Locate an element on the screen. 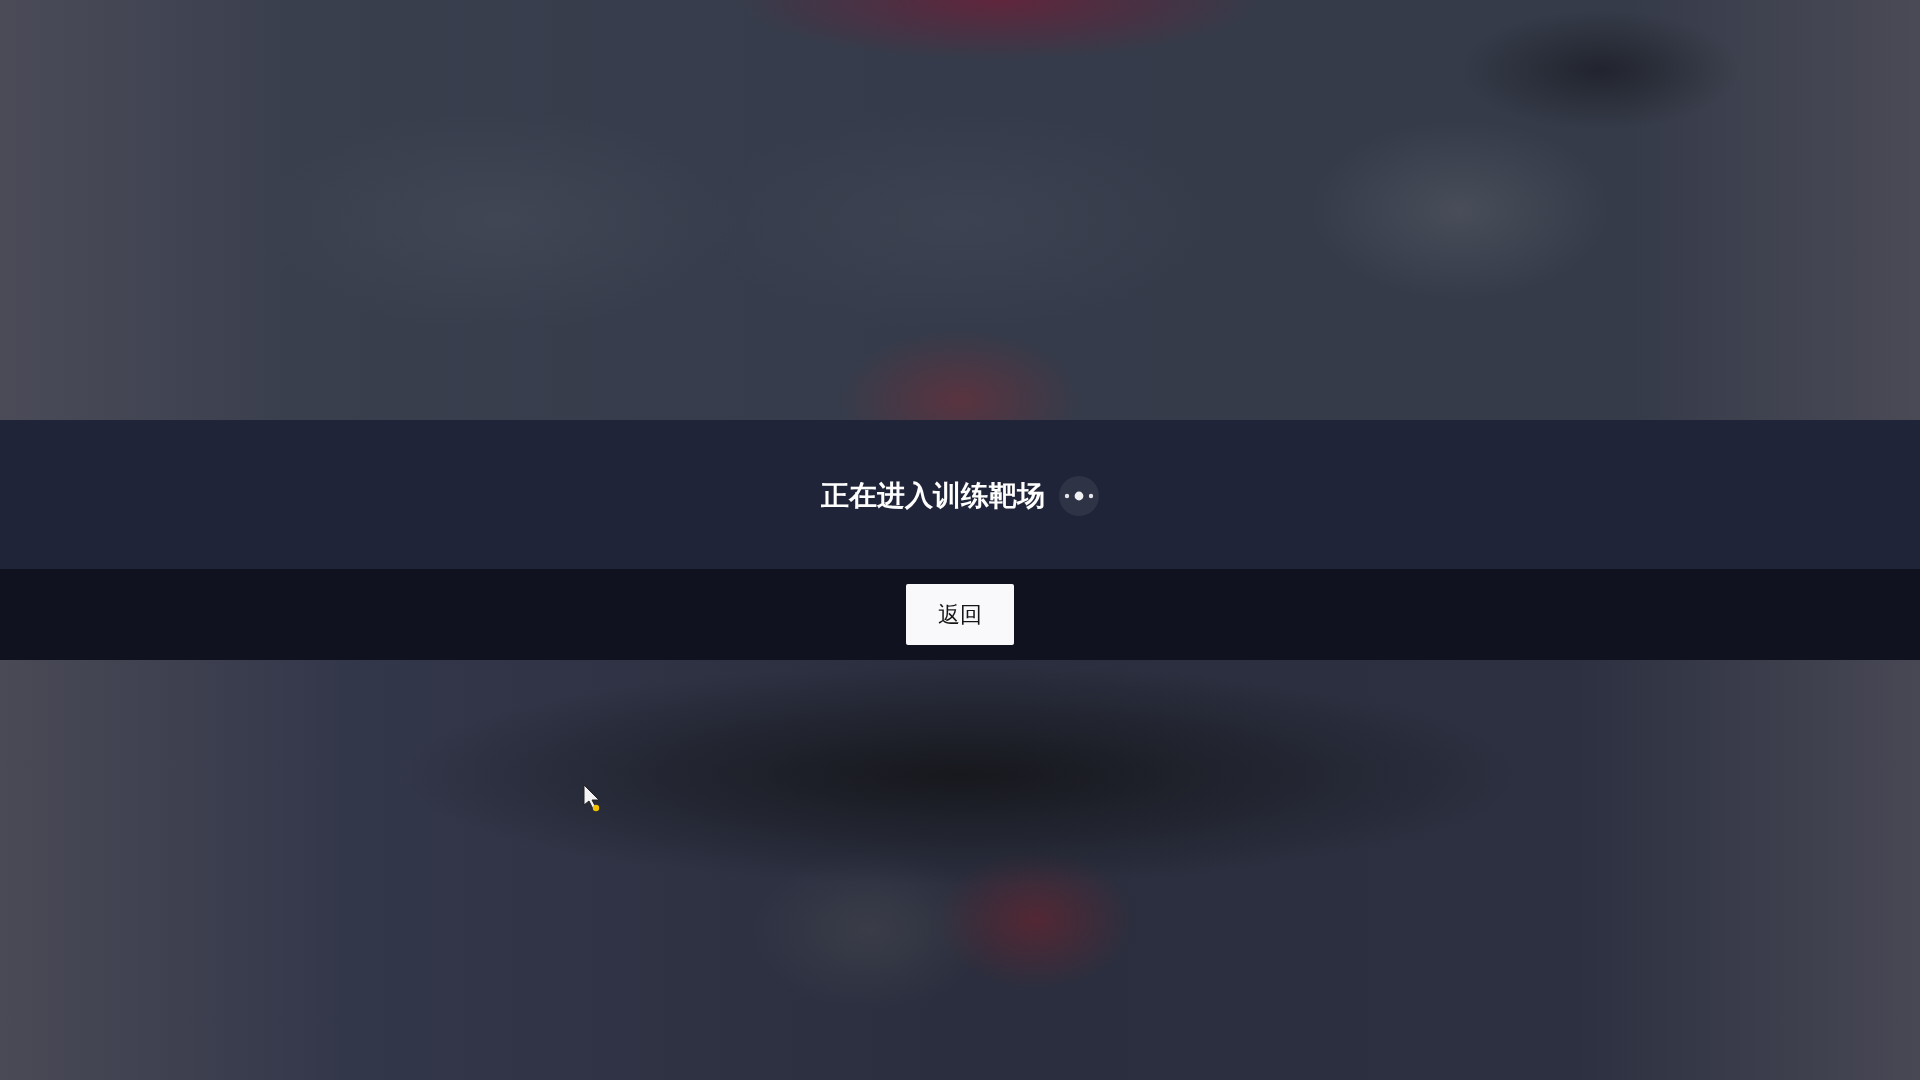 The image size is (1920, 1080). loading-message: 正在进入训练靶场 is located at coordinates (933, 495).